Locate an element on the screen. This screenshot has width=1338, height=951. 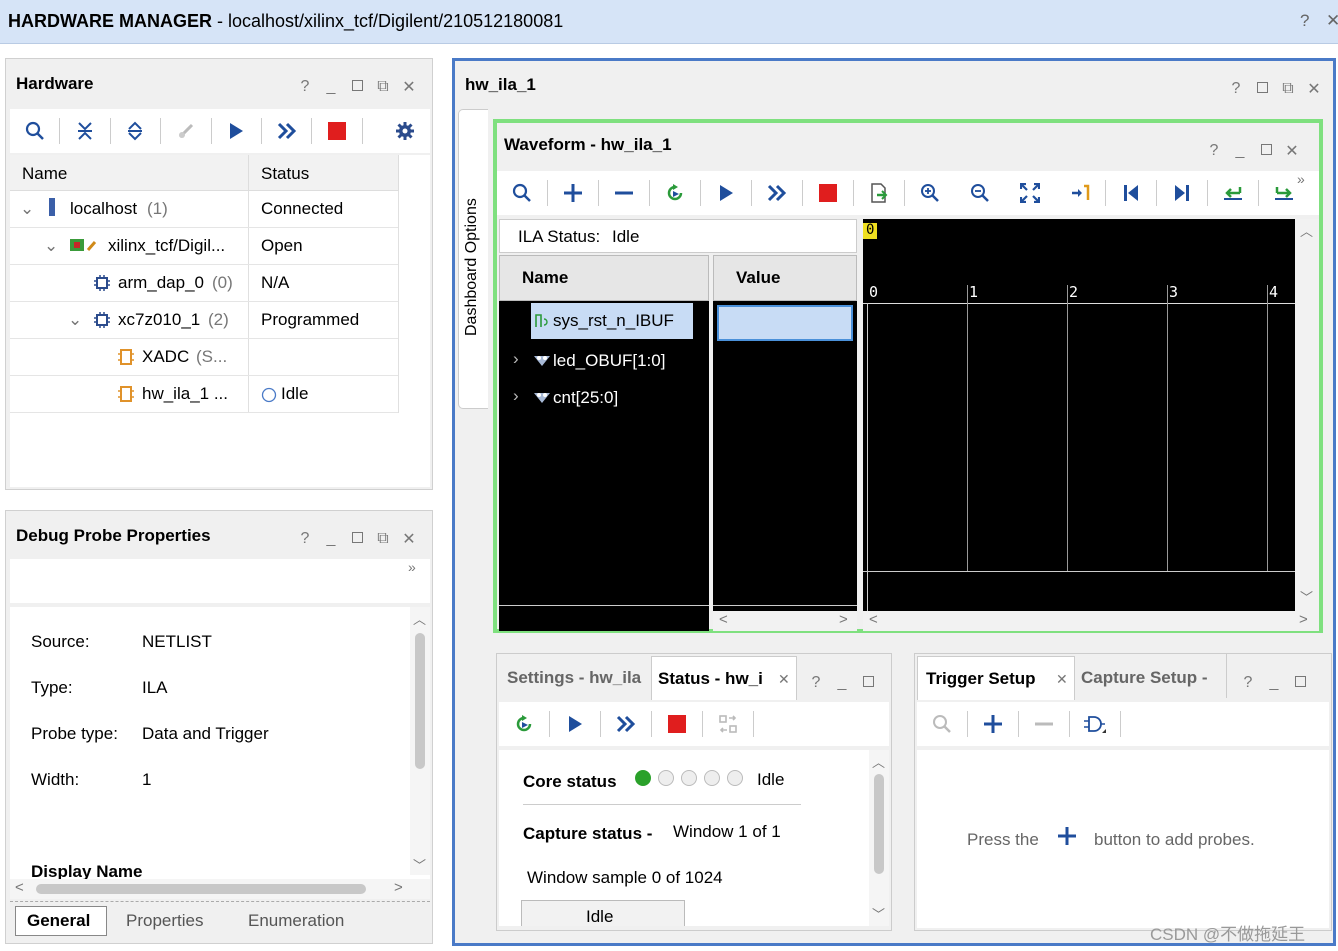
expand-all-icon is located at coordinates (135, 131).